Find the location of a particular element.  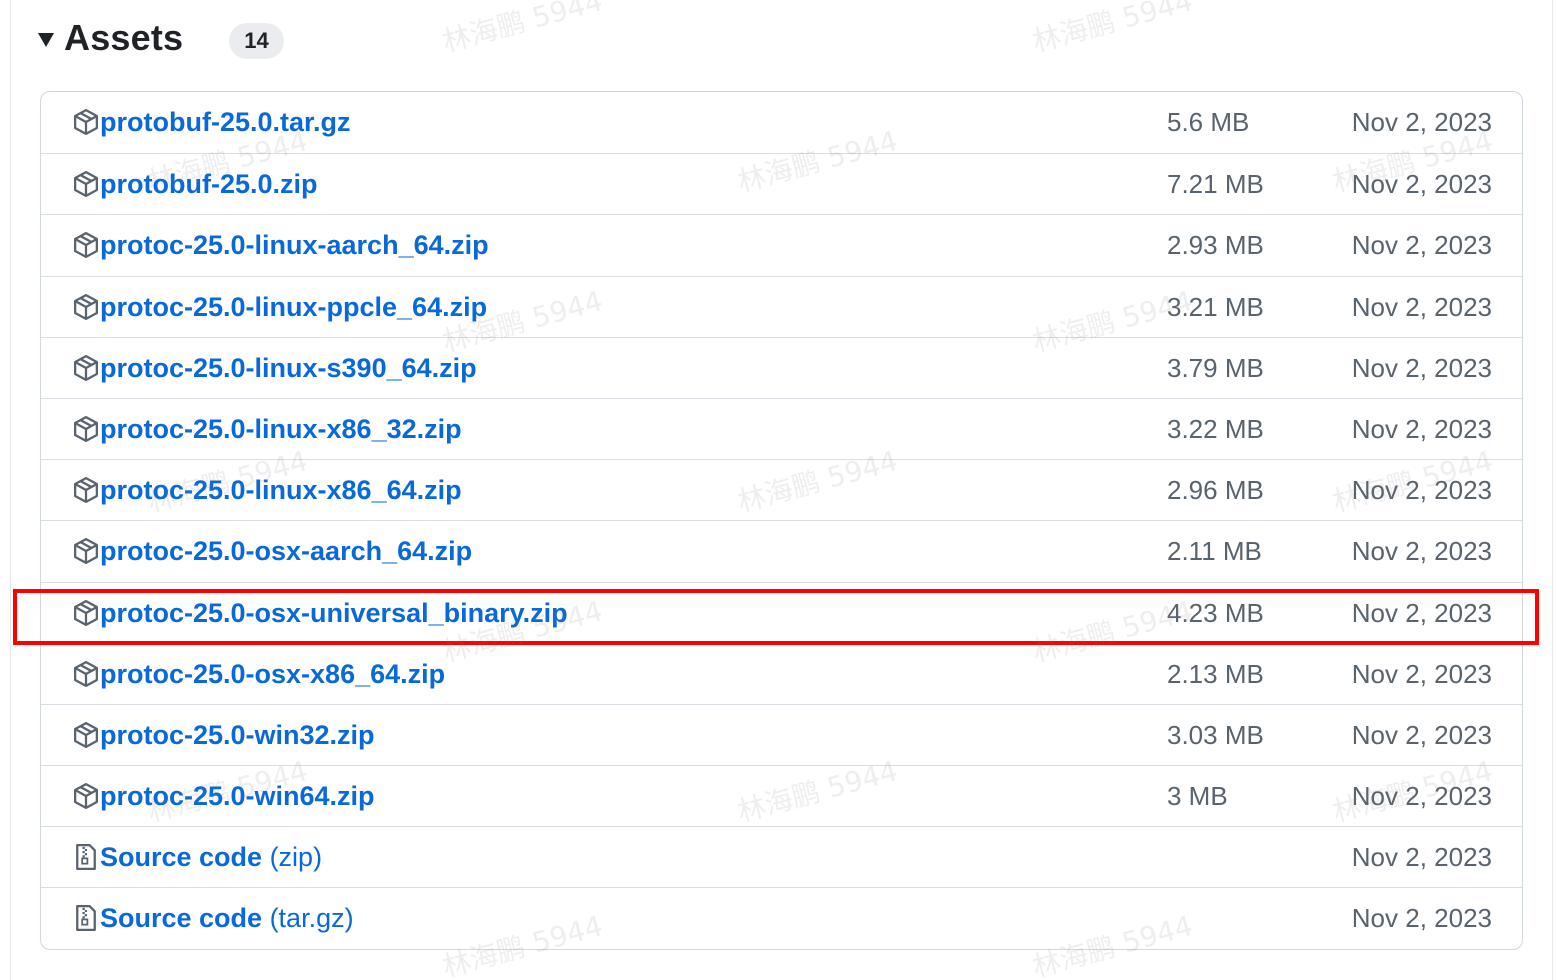

asset-download-link: protoc-25.0-osx-aarch_64.zip is located at coordinates (286, 551).